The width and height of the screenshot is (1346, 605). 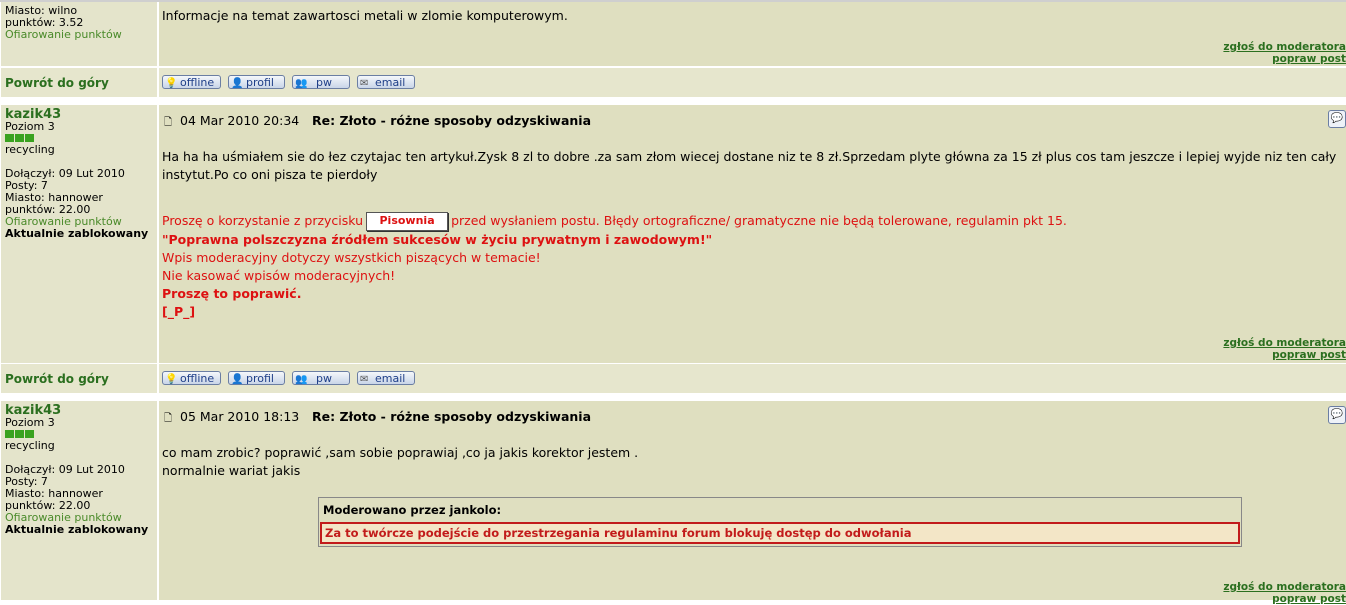 What do you see at coordinates (232, 293) in the screenshot?
I see `moderation-line-5: Proszę to poprawić.` at bounding box center [232, 293].